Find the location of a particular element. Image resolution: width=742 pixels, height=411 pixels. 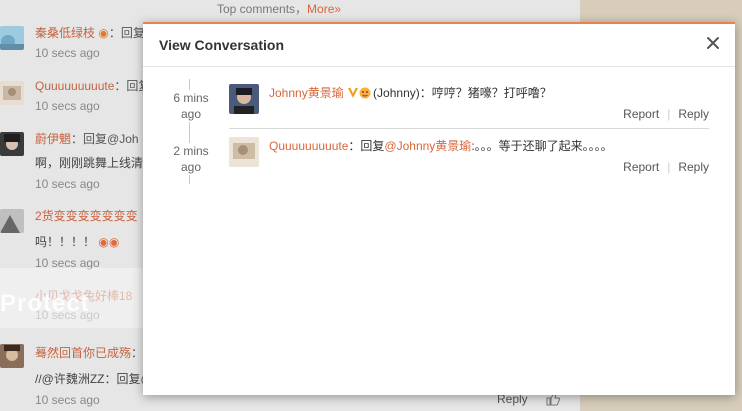

message-divider is located at coordinates (469, 128).